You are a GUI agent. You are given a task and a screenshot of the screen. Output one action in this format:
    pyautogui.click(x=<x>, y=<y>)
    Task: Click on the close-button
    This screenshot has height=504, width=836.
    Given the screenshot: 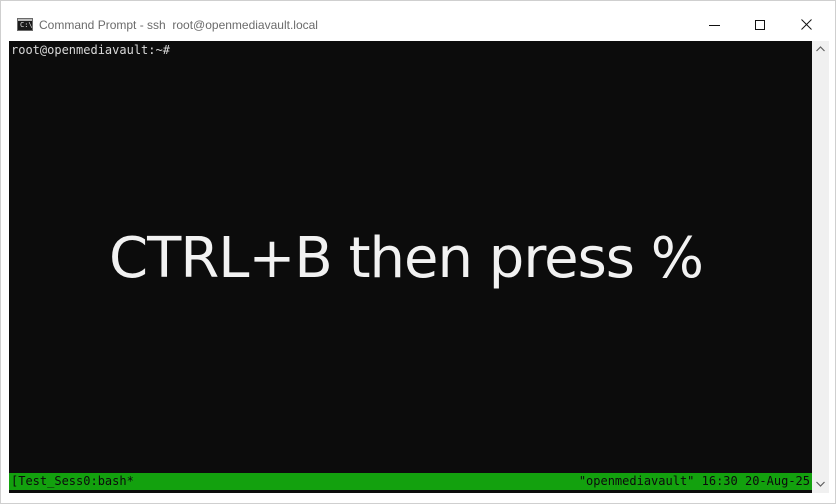 What is the action you would take?
    pyautogui.click(x=806, y=23)
    